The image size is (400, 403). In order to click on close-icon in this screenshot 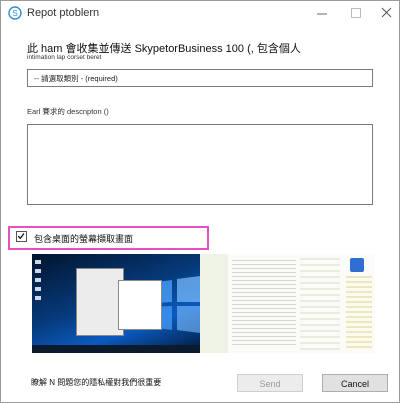, I will do `click(387, 13)`.